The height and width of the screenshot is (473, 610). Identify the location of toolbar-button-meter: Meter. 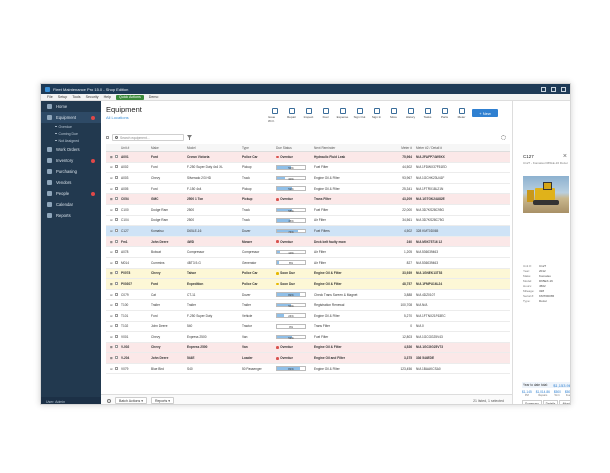
(461, 113).